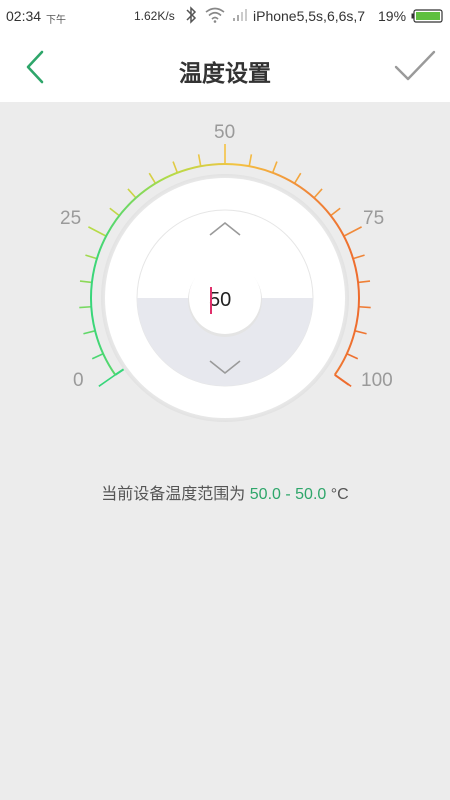 This screenshot has width=450, height=800. What do you see at coordinates (342, 380) in the screenshot?
I see `dial-arc-end-right` at bounding box center [342, 380].